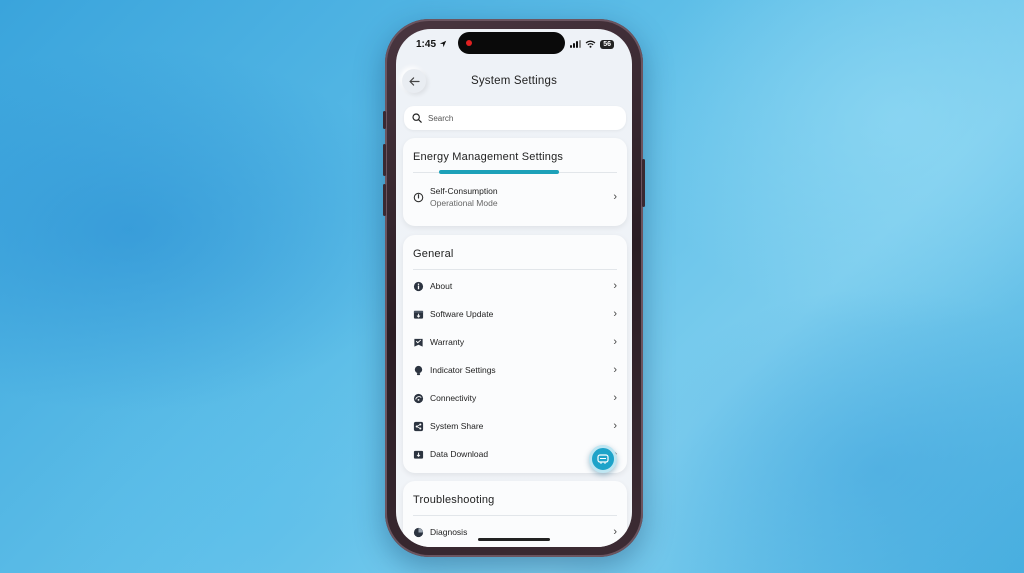 This screenshot has height=573, width=1024. I want to click on status-indicators: 56, so click(592, 44).